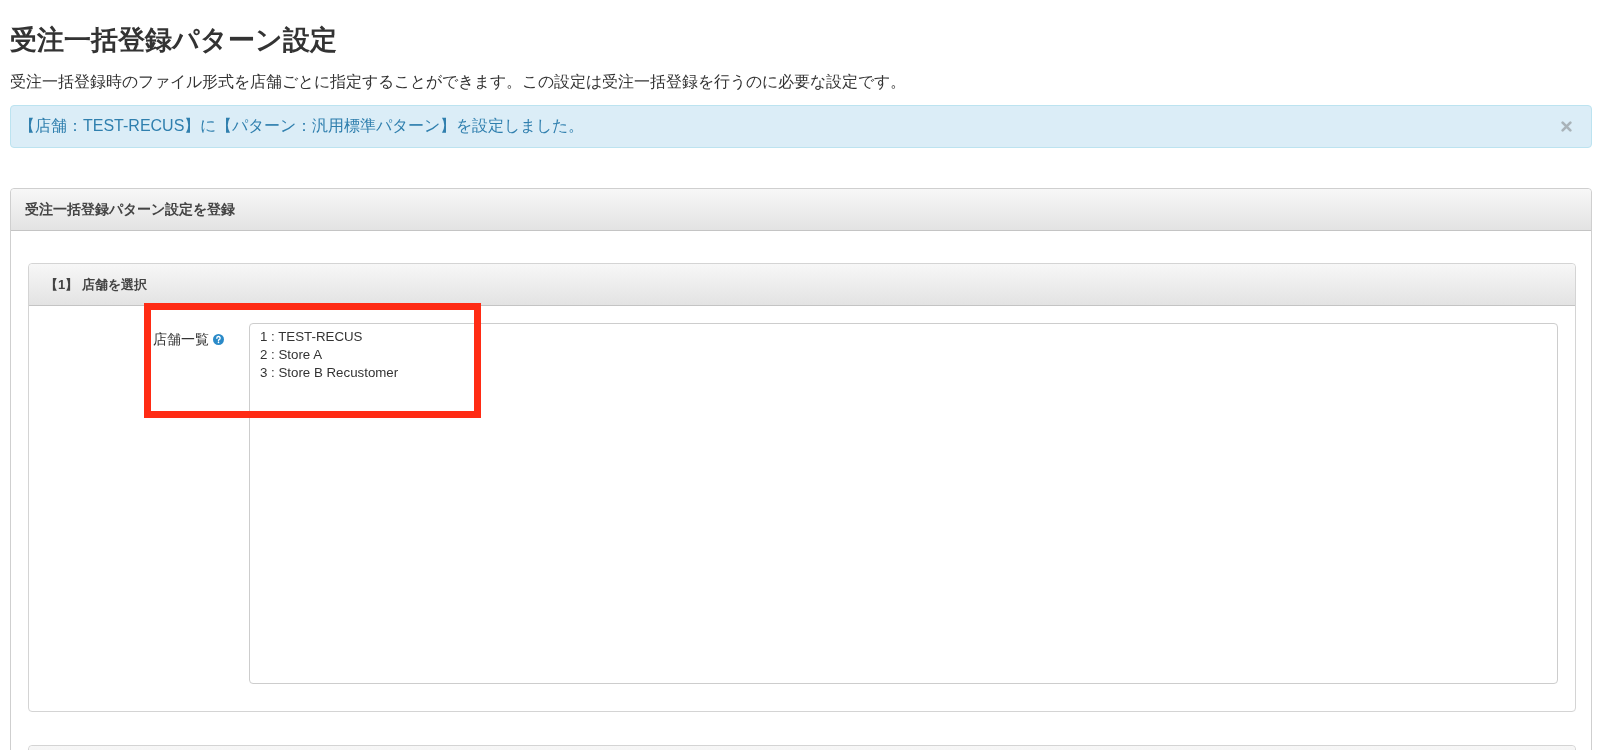 Image resolution: width=1600 pixels, height=750 pixels. What do you see at coordinates (801, 210) in the screenshot?
I see `panel-header: 受注一括登録パターン設定を登録` at bounding box center [801, 210].